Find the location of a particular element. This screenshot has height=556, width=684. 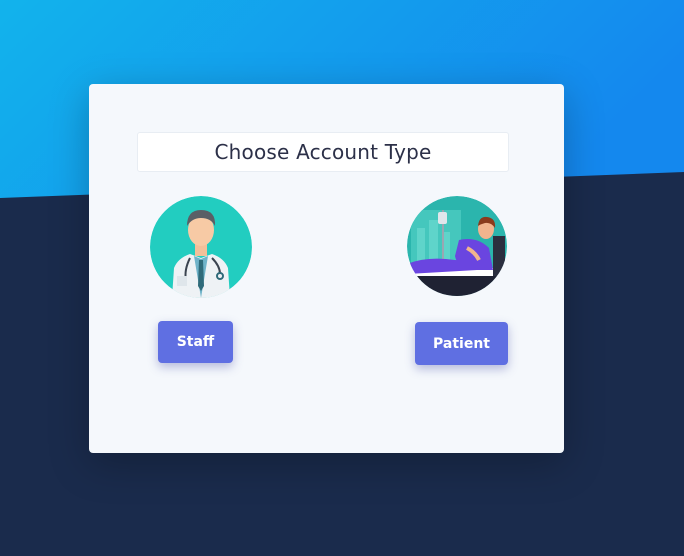

doctor-icon is located at coordinates (201, 247).